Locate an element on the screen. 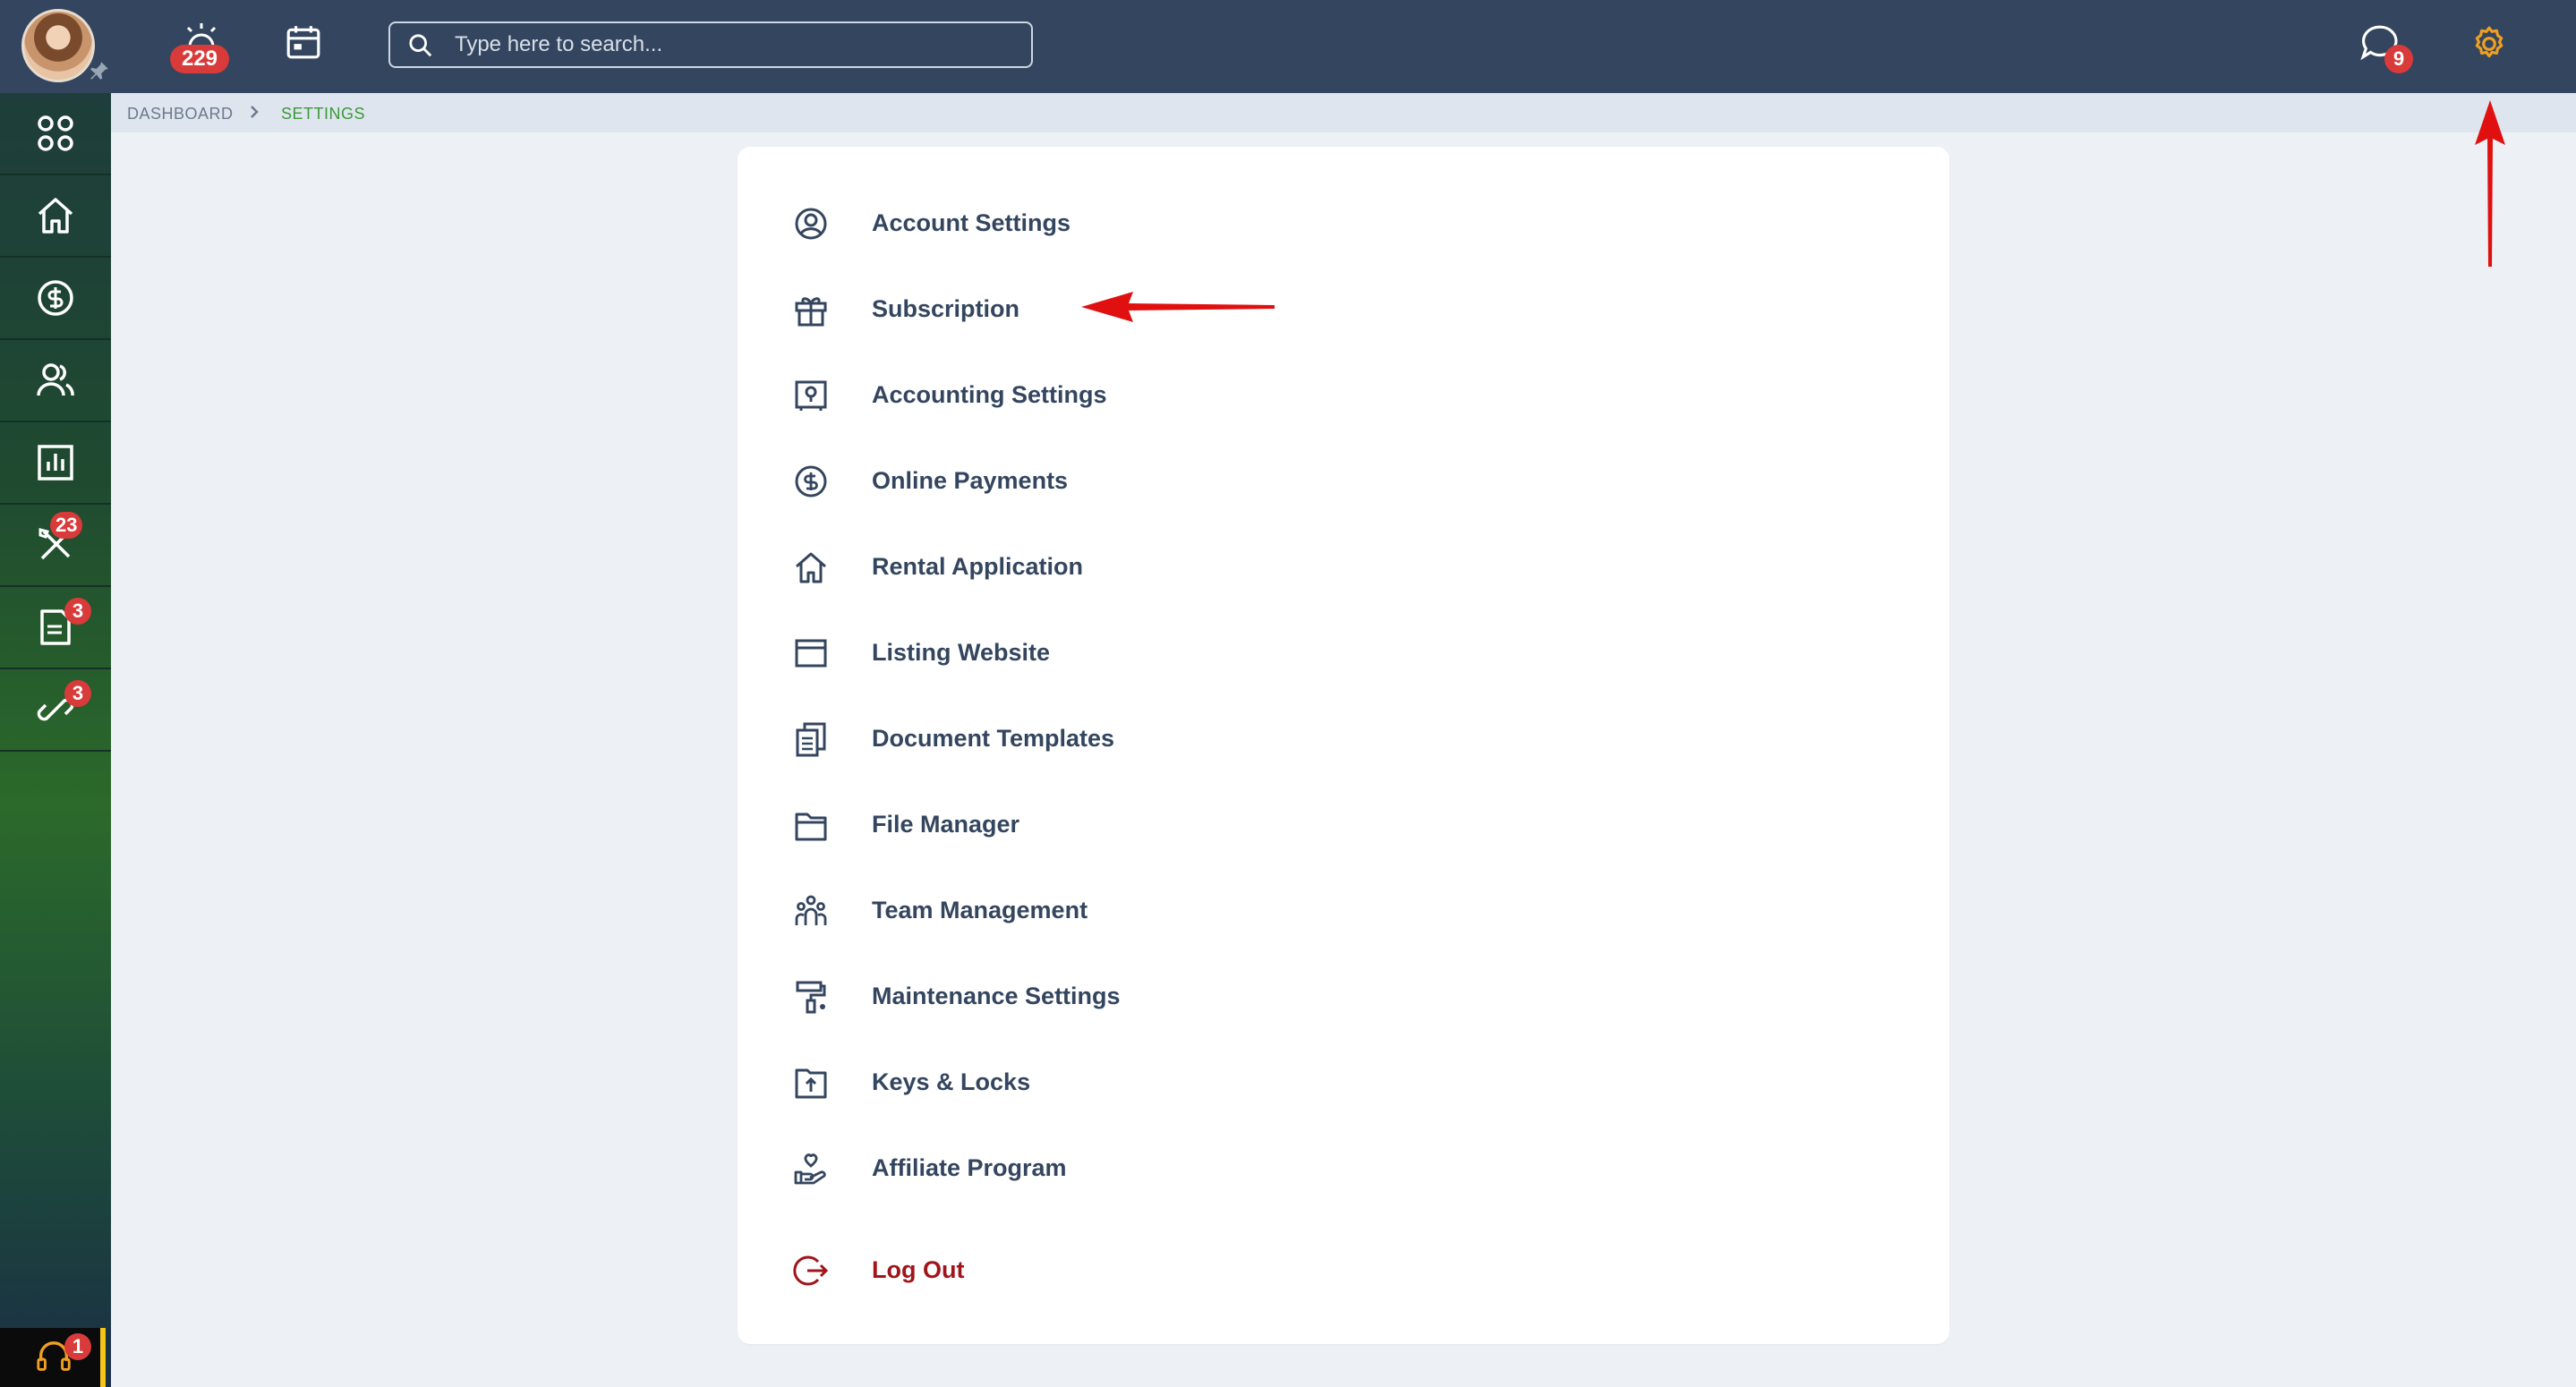 Image resolution: width=2576 pixels, height=1387 pixels. help-button: 1 is located at coordinates (53, 1357).